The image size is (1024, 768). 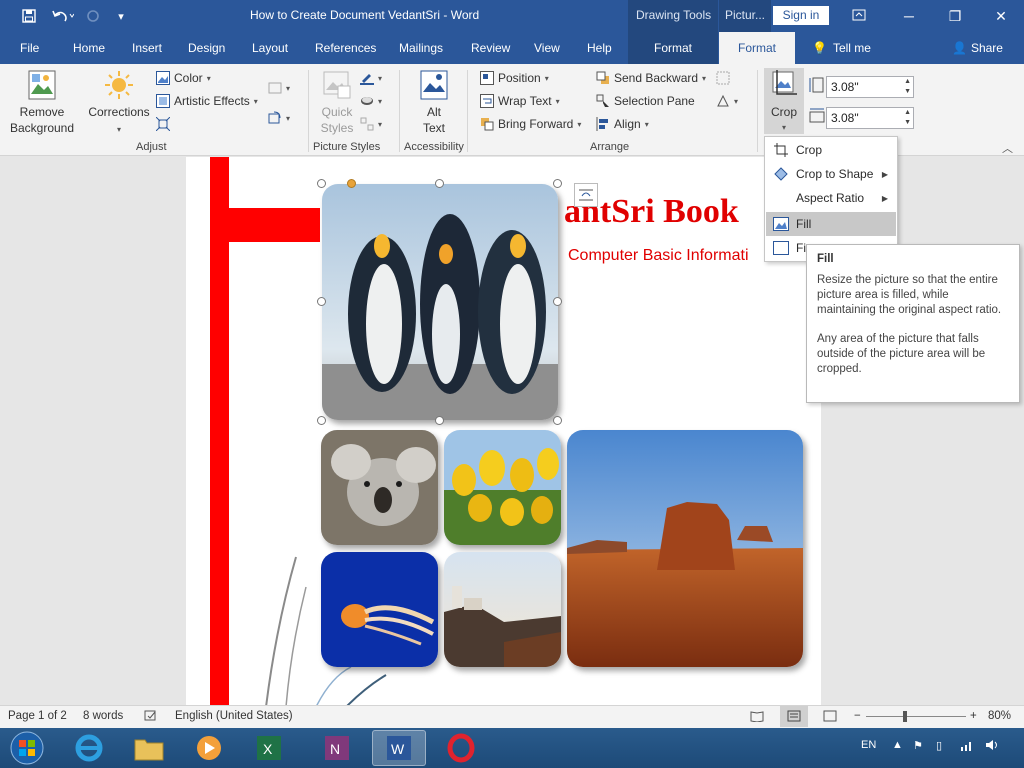 I want to click on zoom-in-icon: +, so click(x=973, y=716).